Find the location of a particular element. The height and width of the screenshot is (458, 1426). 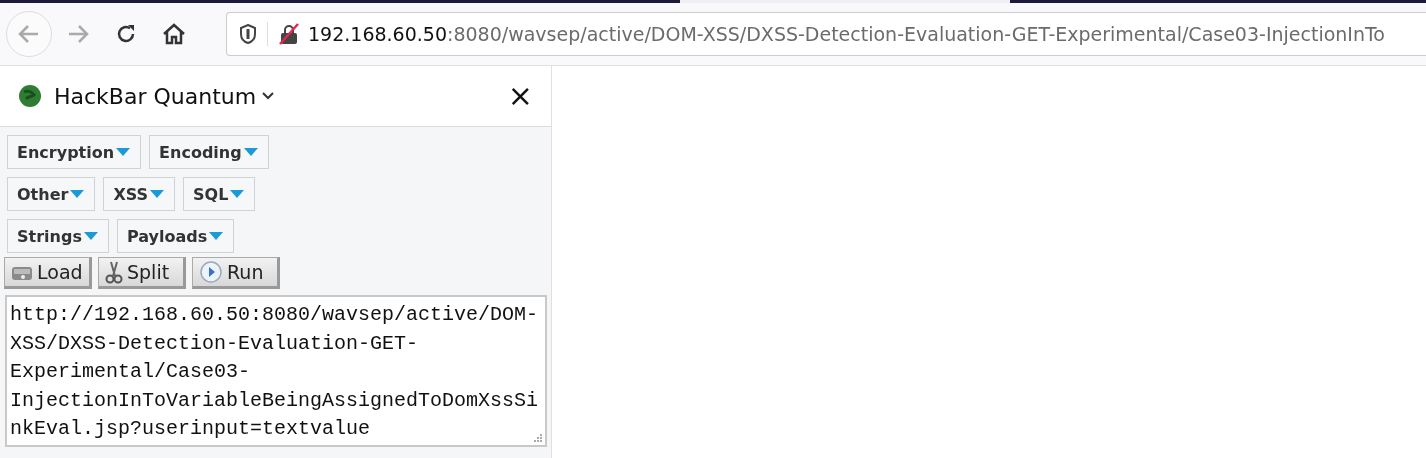

menu-dropdown-button: XSS is located at coordinates (139, 194).